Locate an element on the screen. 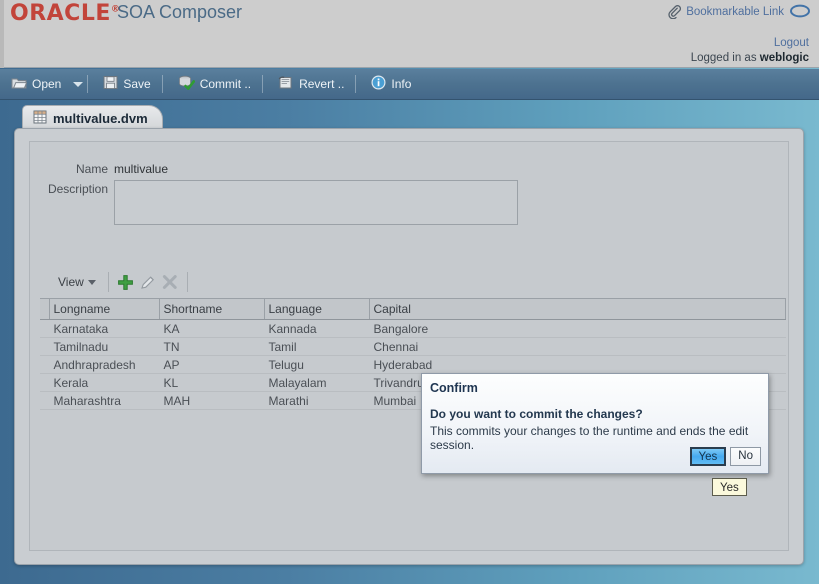  table-action-toolbar: View is located at coordinates (123, 282).